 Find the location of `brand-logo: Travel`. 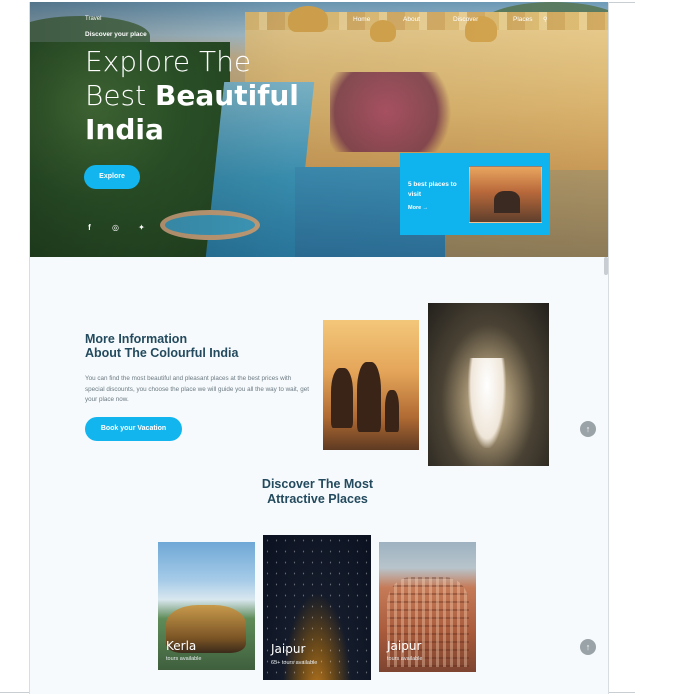

brand-logo: Travel is located at coordinates (93, 19).